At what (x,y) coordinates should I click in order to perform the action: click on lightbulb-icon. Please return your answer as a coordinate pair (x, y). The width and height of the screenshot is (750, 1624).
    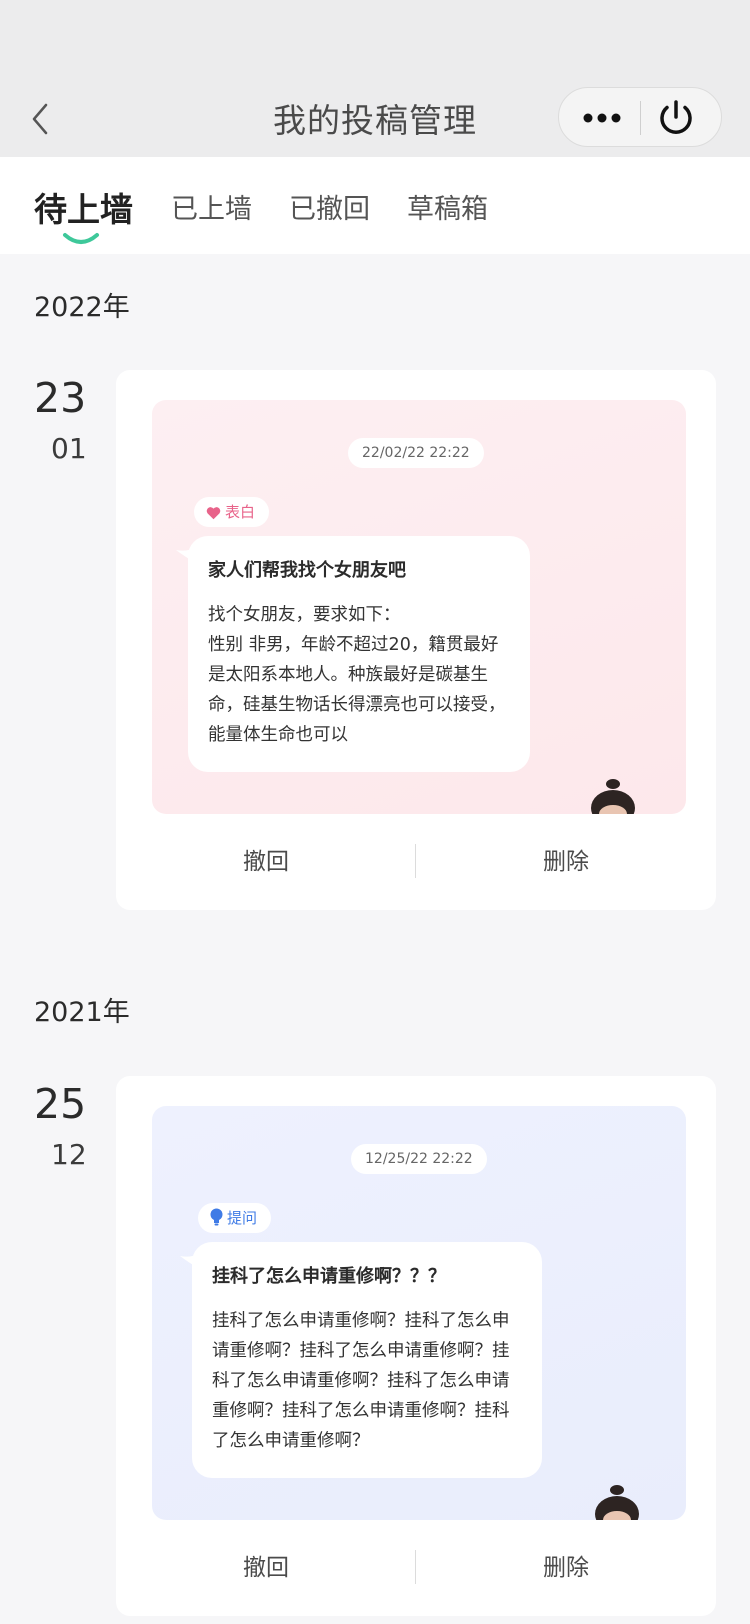
    Looking at the image, I should click on (216, 1217).